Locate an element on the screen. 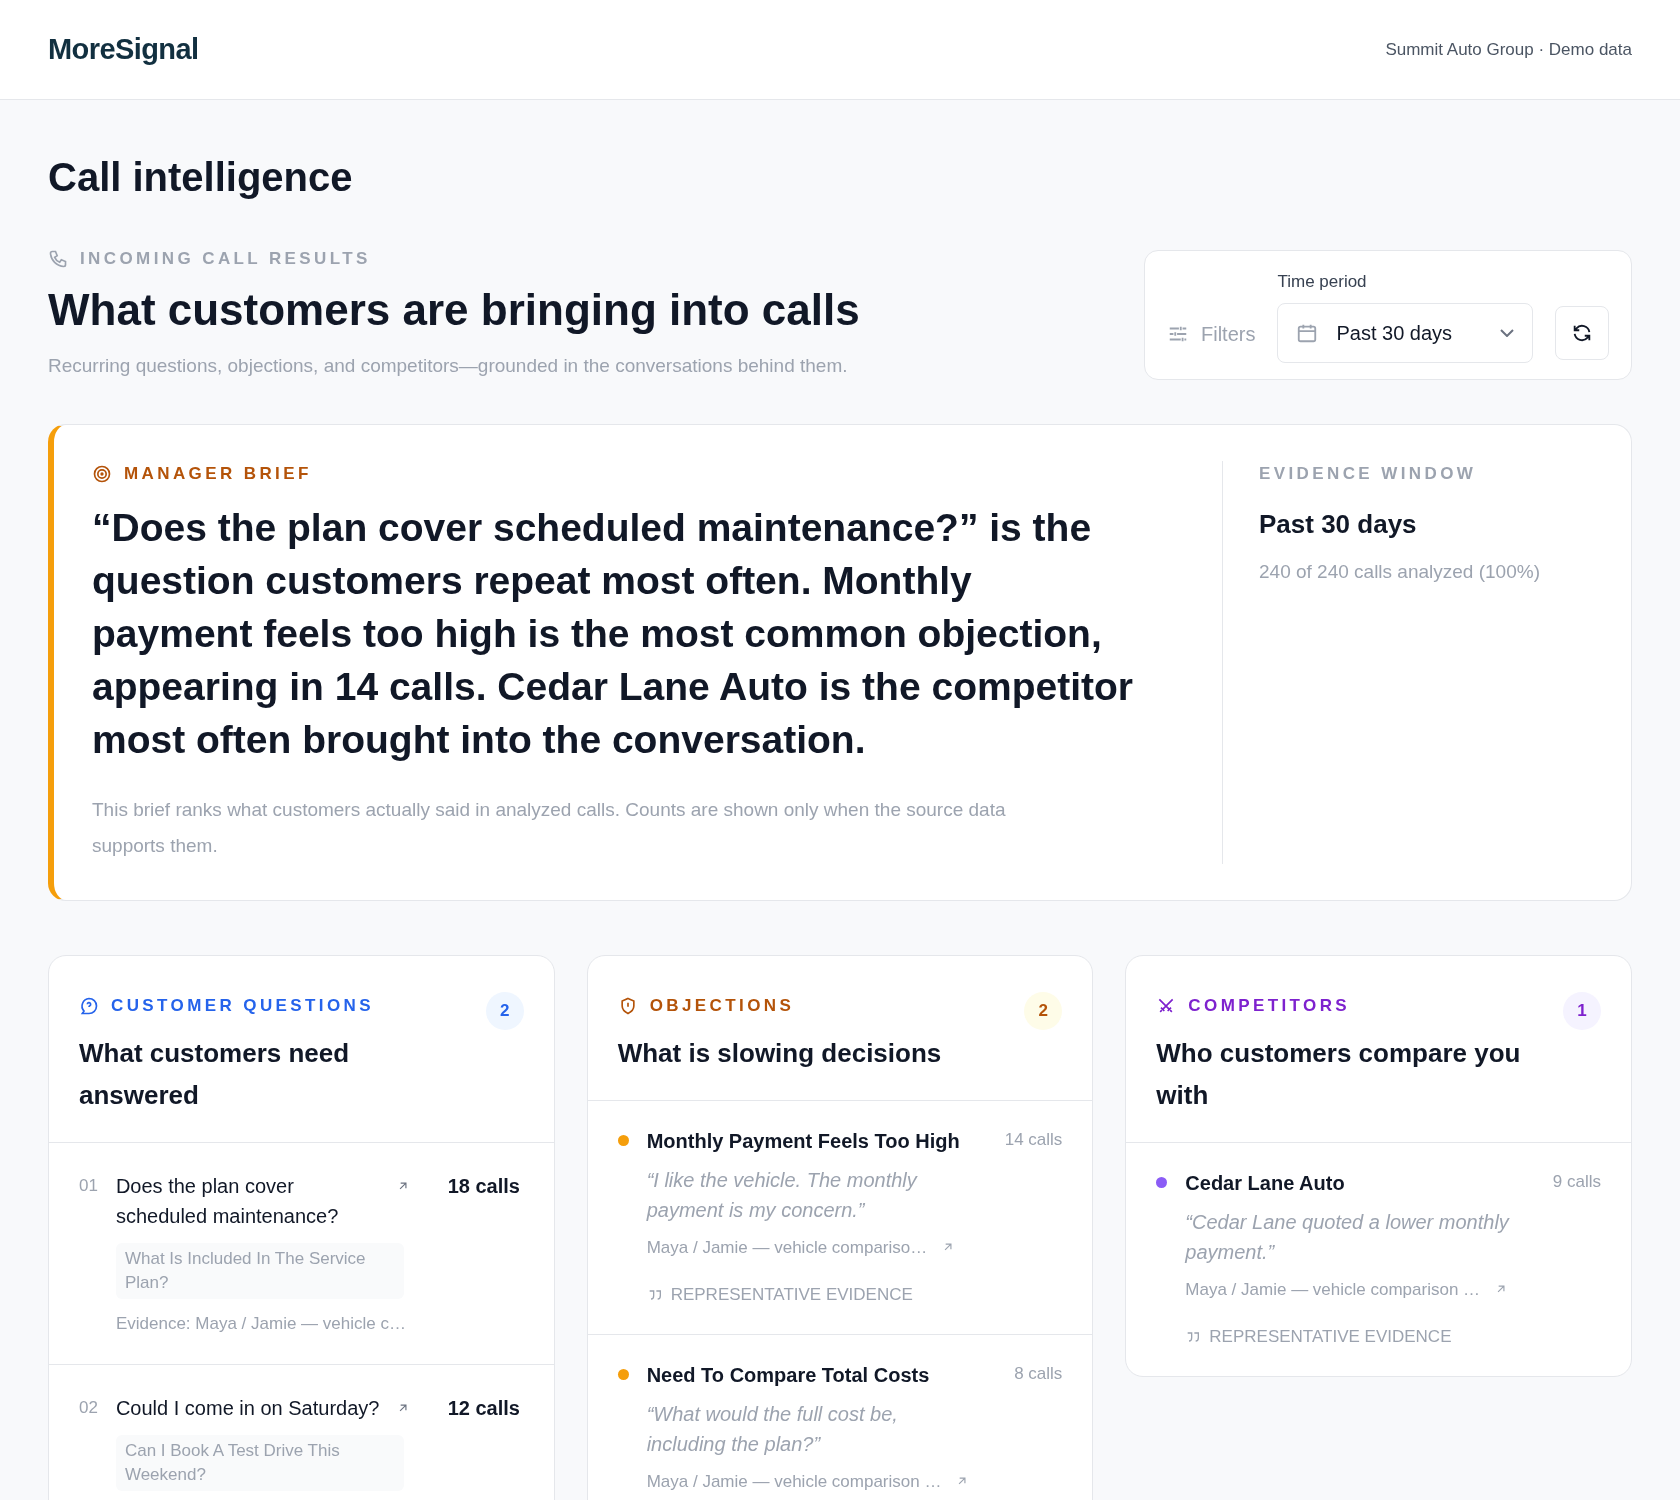  filters-button: Filters is located at coordinates (1211, 333).